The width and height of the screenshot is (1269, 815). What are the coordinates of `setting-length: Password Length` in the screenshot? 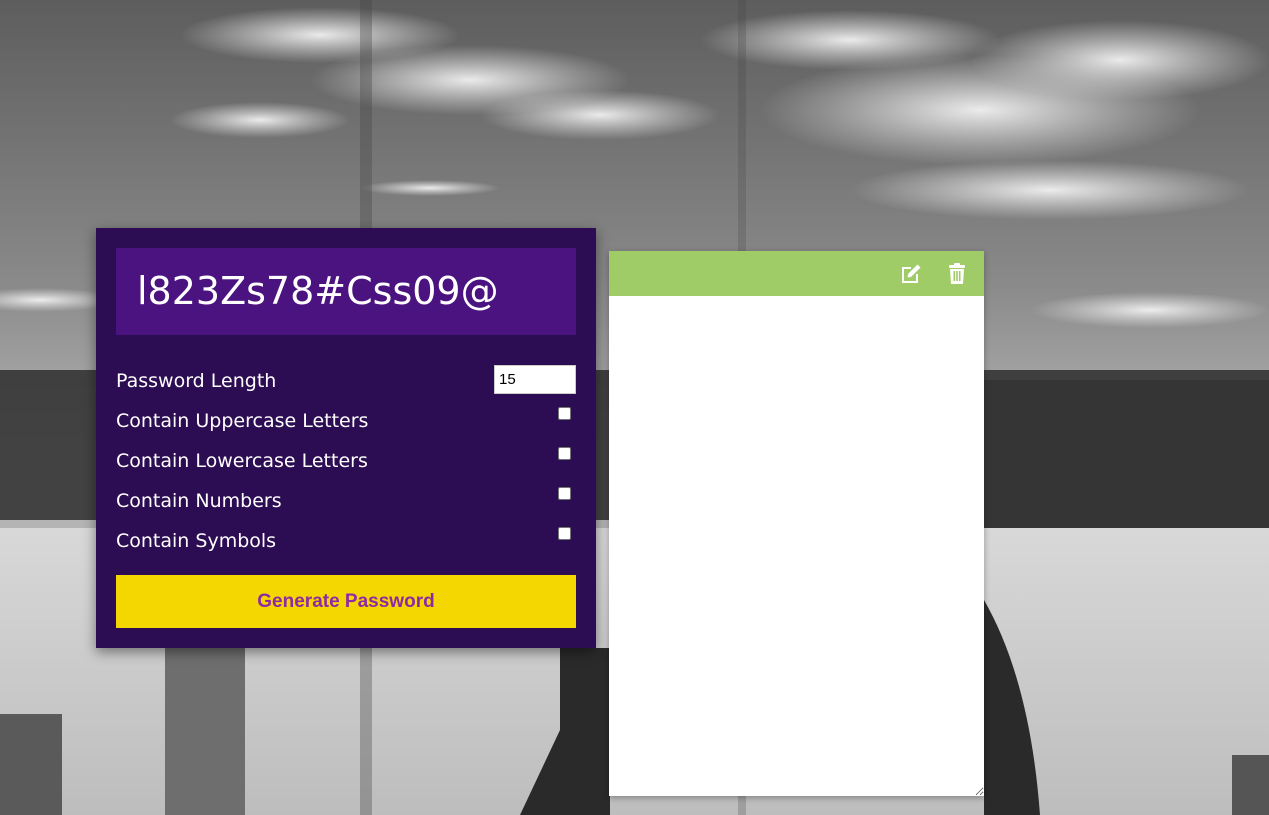 It's located at (346, 380).